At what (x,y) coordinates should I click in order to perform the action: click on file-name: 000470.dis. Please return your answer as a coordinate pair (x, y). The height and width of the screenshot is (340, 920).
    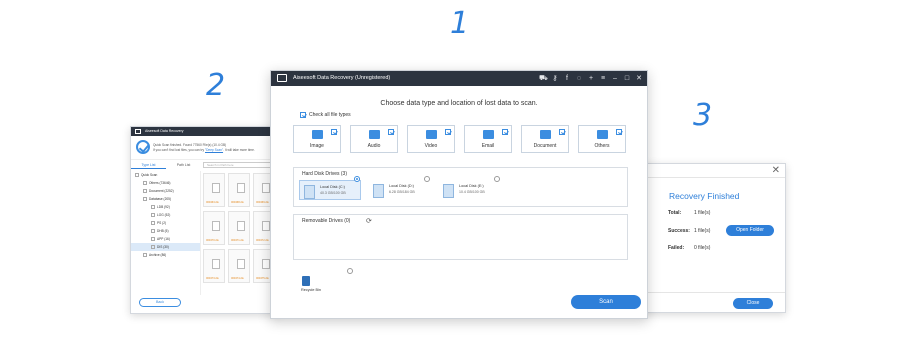
    Looking at the image, I should click on (212, 240).